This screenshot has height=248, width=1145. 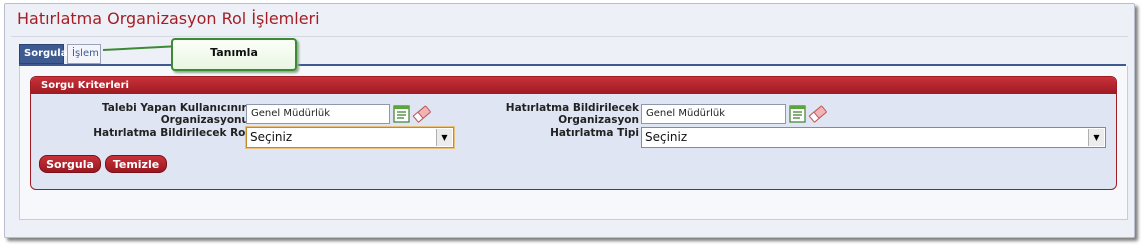 What do you see at coordinates (137, 48) in the screenshot?
I see `tooltip-pointer` at bounding box center [137, 48].